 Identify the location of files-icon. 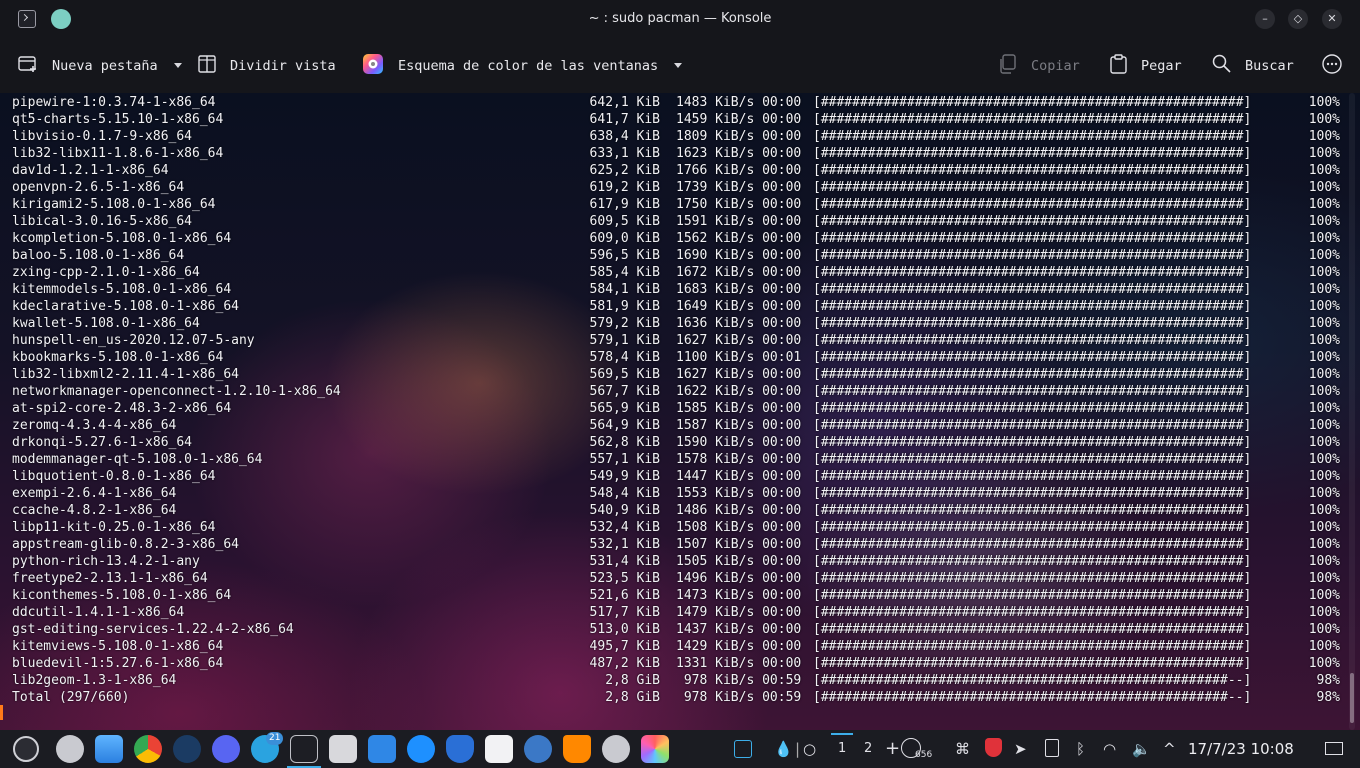
(109, 749).